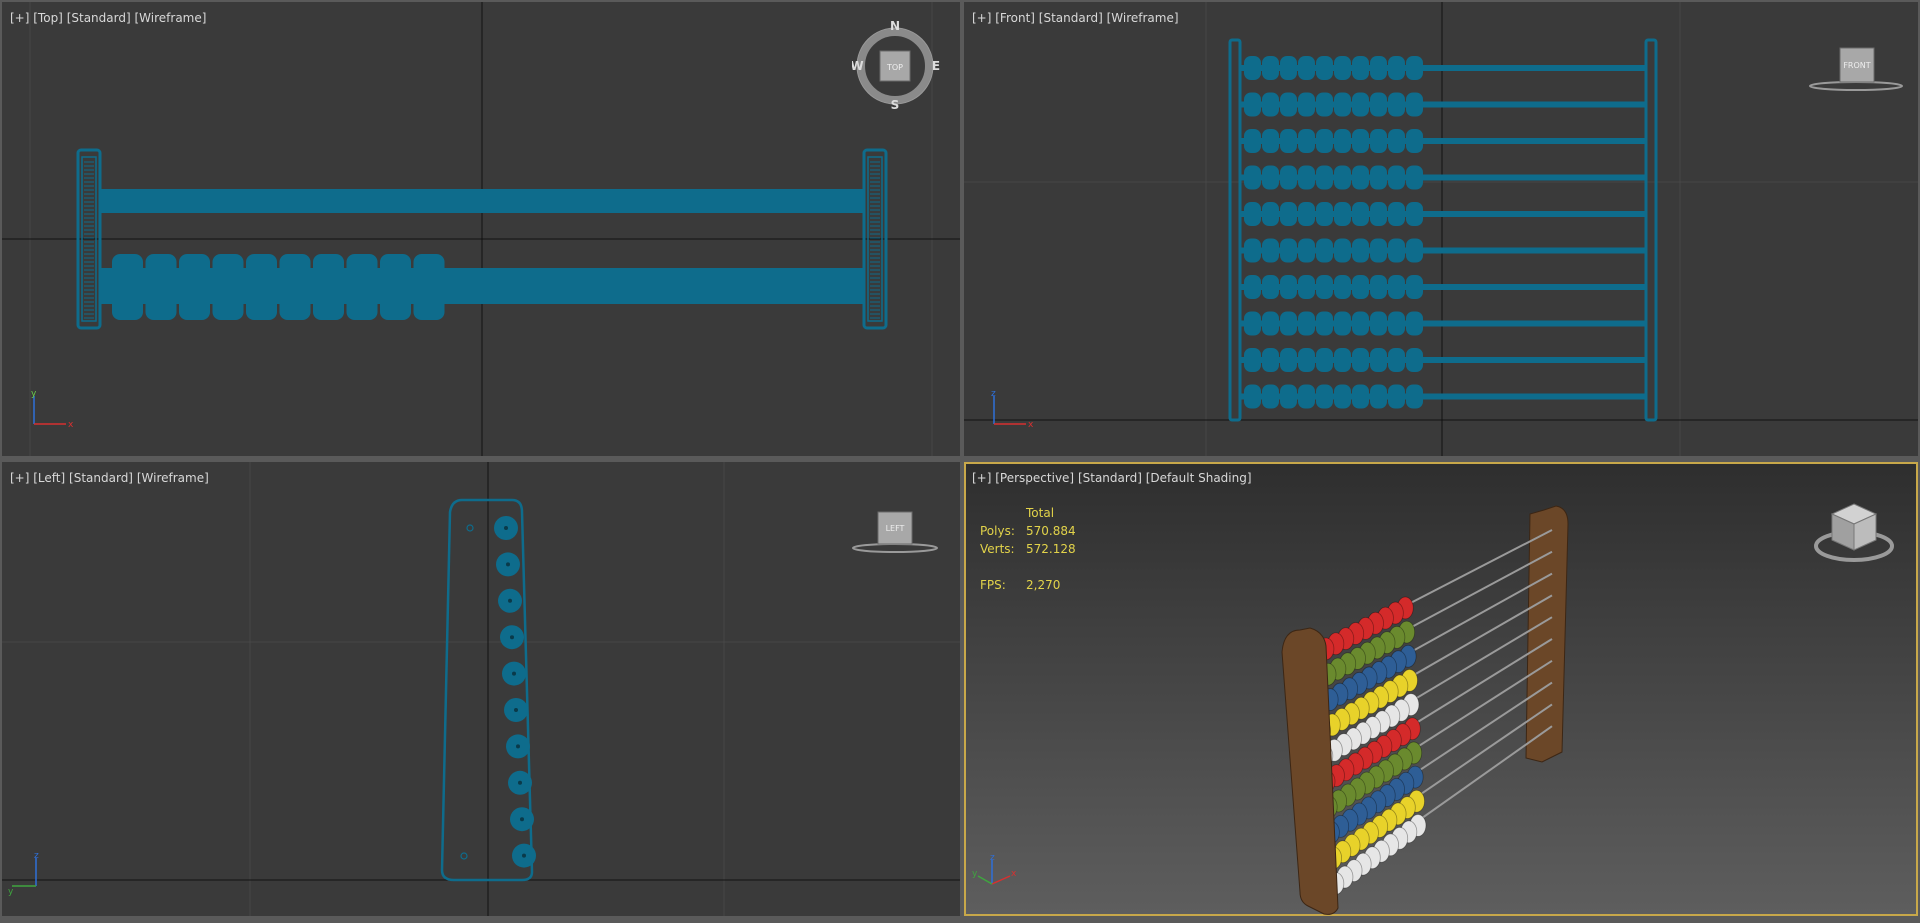 The width and height of the screenshot is (1920, 923). What do you see at coordinates (895, 533) in the screenshot?
I see `viewcube-left: LEFT` at bounding box center [895, 533].